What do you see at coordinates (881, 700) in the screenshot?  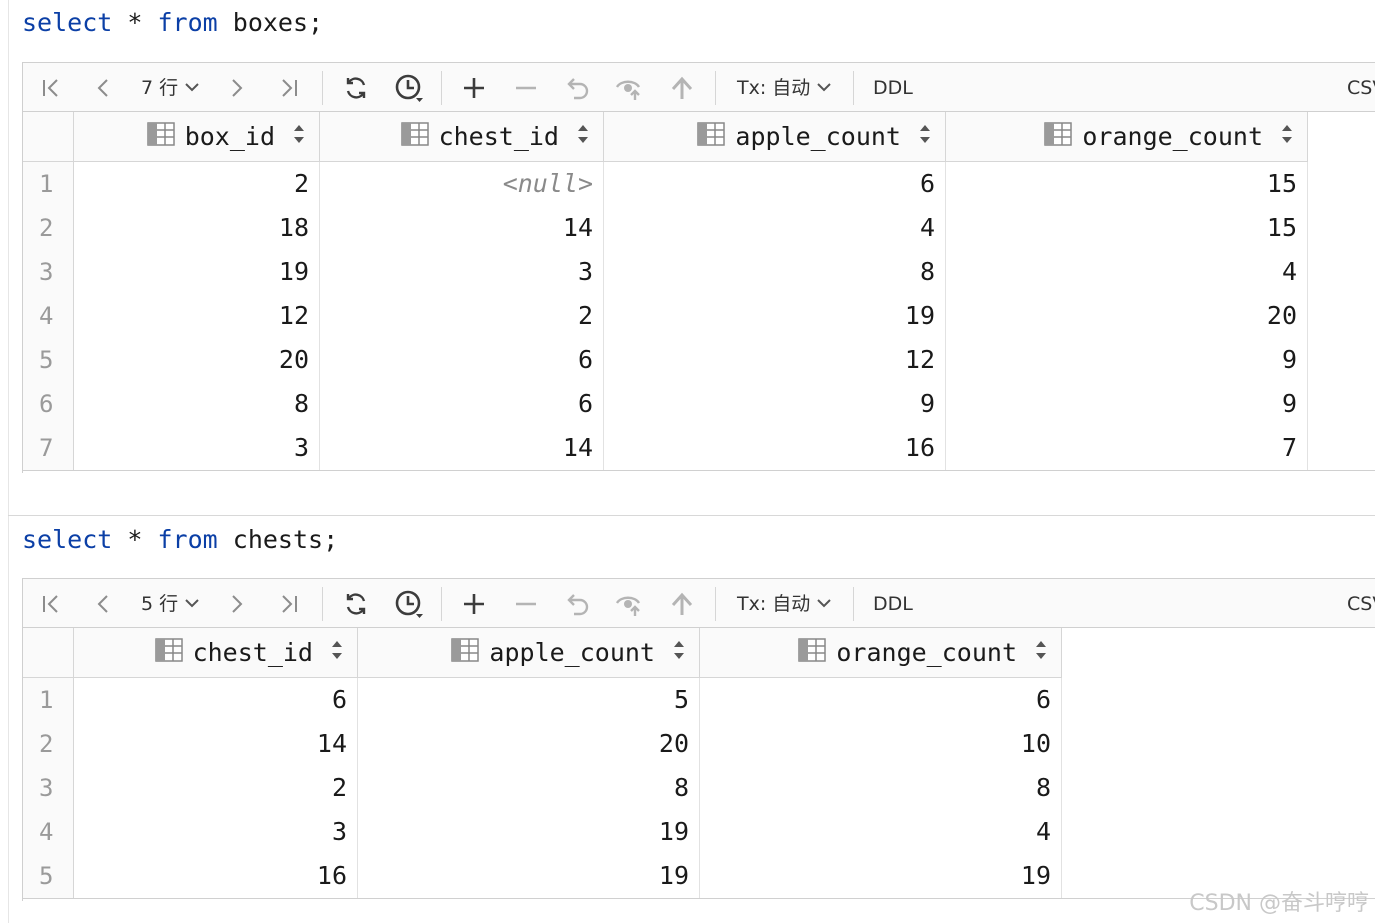 I see `cell-orange-count: 6` at bounding box center [881, 700].